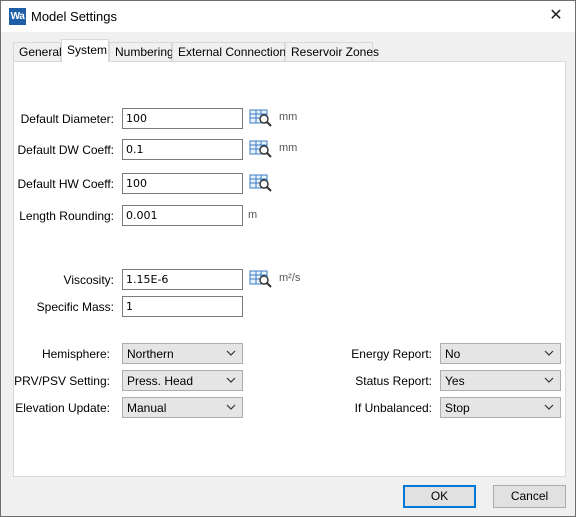 The height and width of the screenshot is (517, 576). I want to click on window-title: Model Settings, so click(74, 16).